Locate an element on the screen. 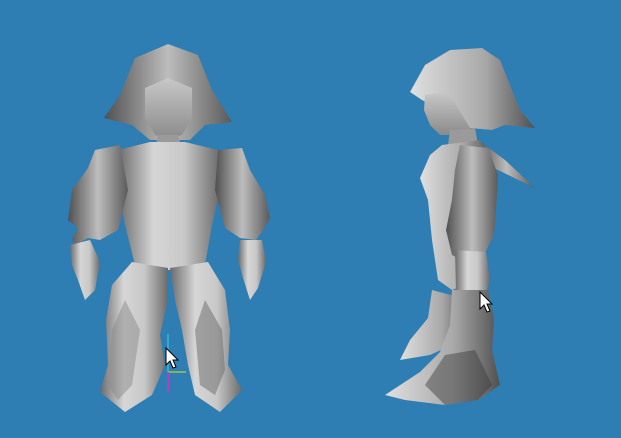  front-torso is located at coordinates (169, 206).